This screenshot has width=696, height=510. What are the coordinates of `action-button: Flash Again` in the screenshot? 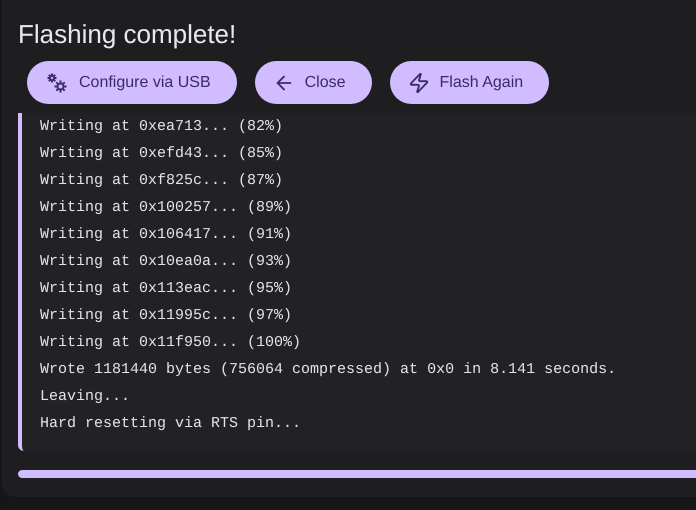 It's located at (470, 82).